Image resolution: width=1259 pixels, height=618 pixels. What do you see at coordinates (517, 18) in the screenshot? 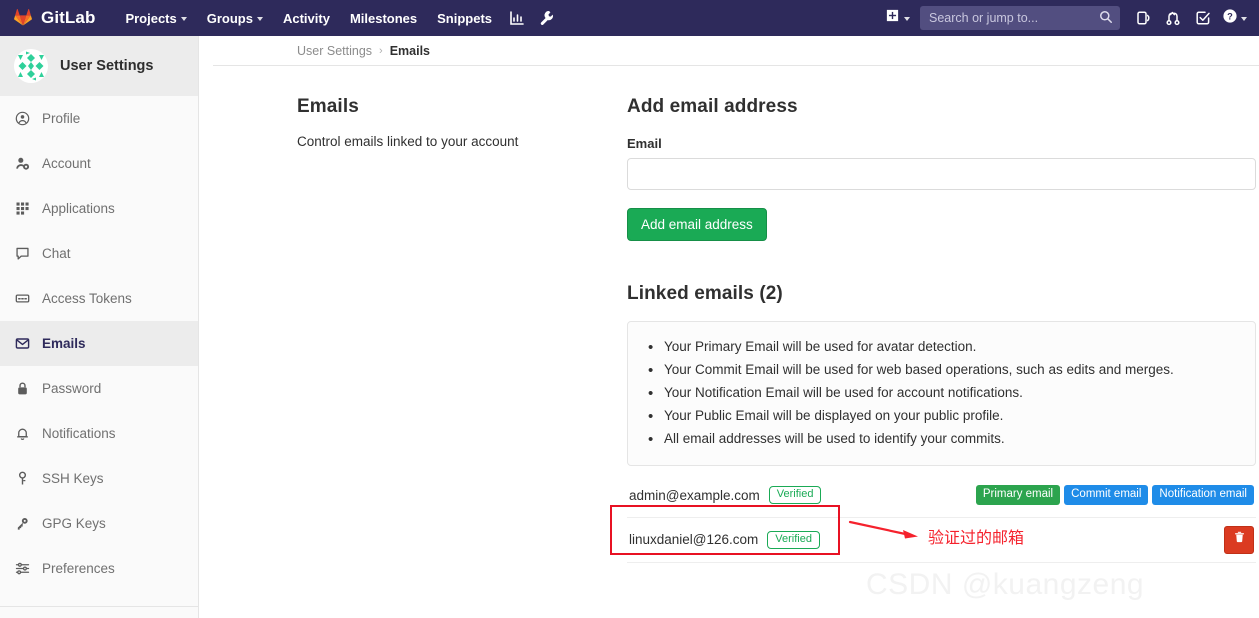
I see `analytics-chart-icon` at bounding box center [517, 18].